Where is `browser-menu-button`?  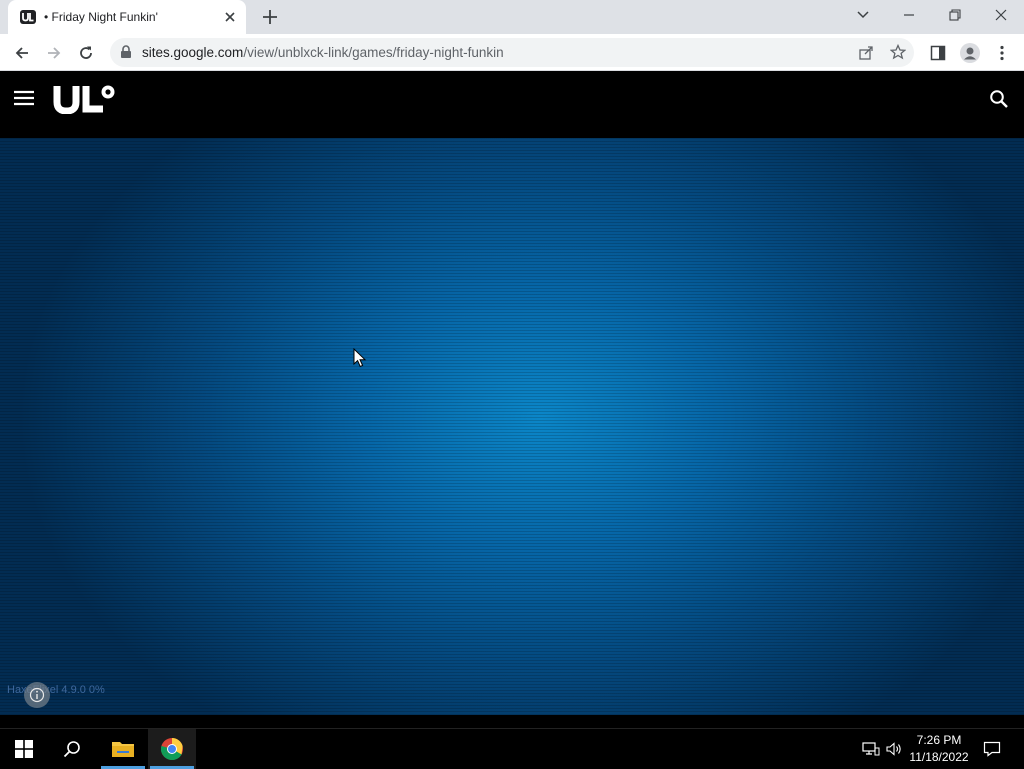 browser-menu-button is located at coordinates (1002, 53).